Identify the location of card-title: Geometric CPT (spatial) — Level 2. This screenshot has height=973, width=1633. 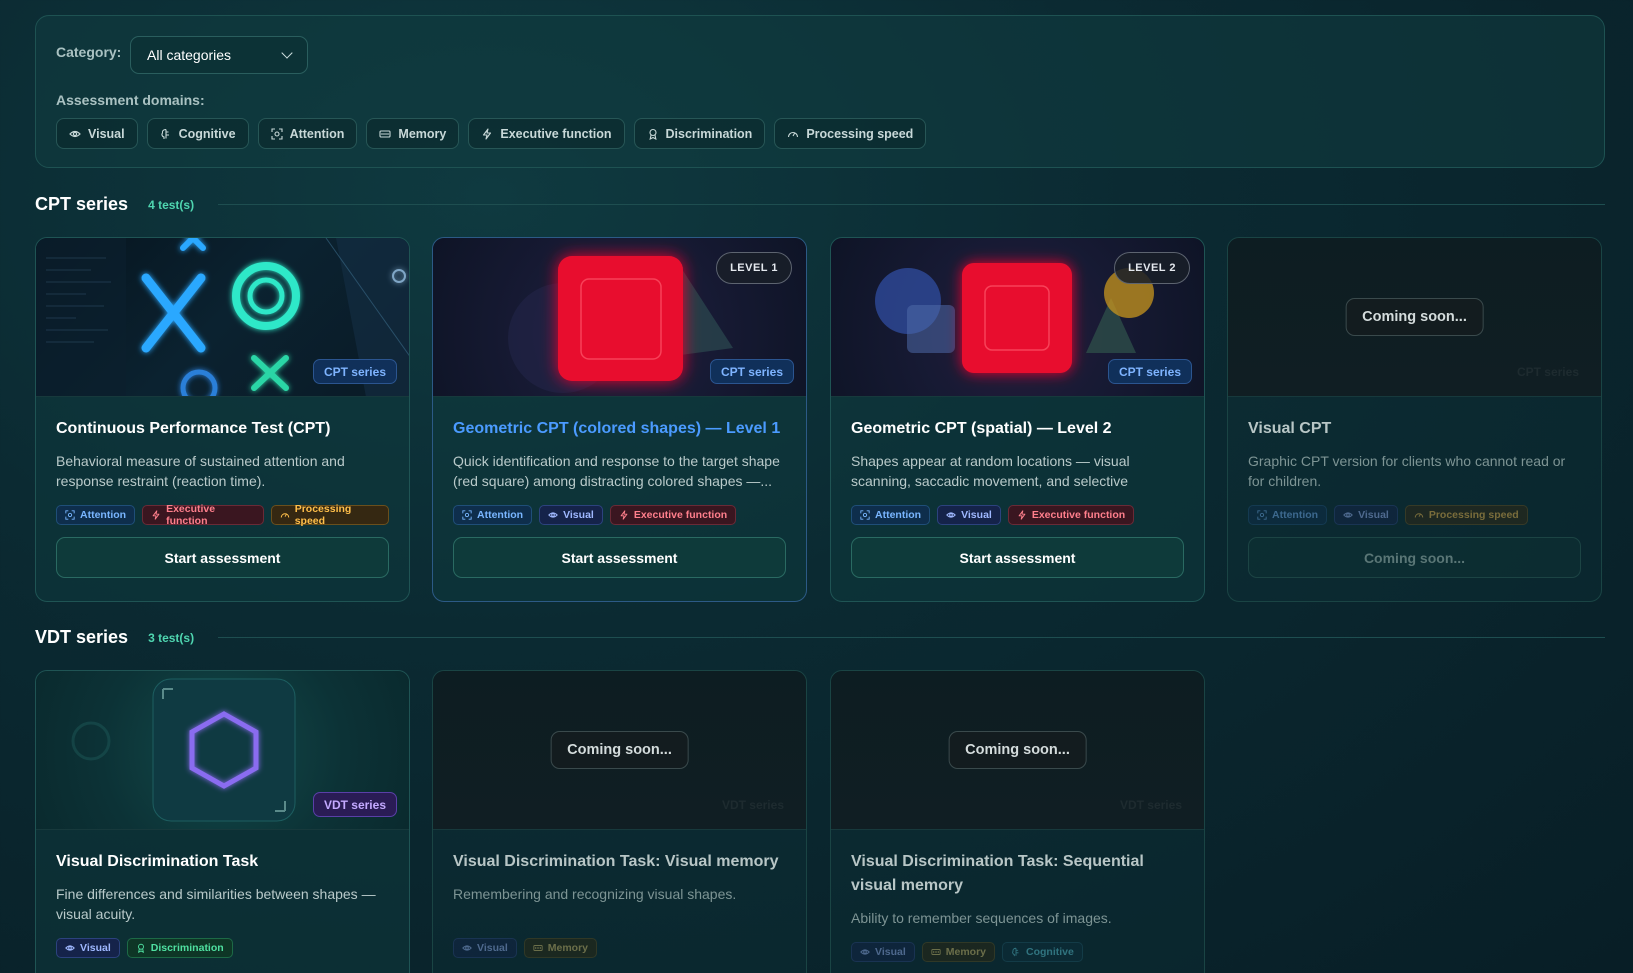
(981, 428).